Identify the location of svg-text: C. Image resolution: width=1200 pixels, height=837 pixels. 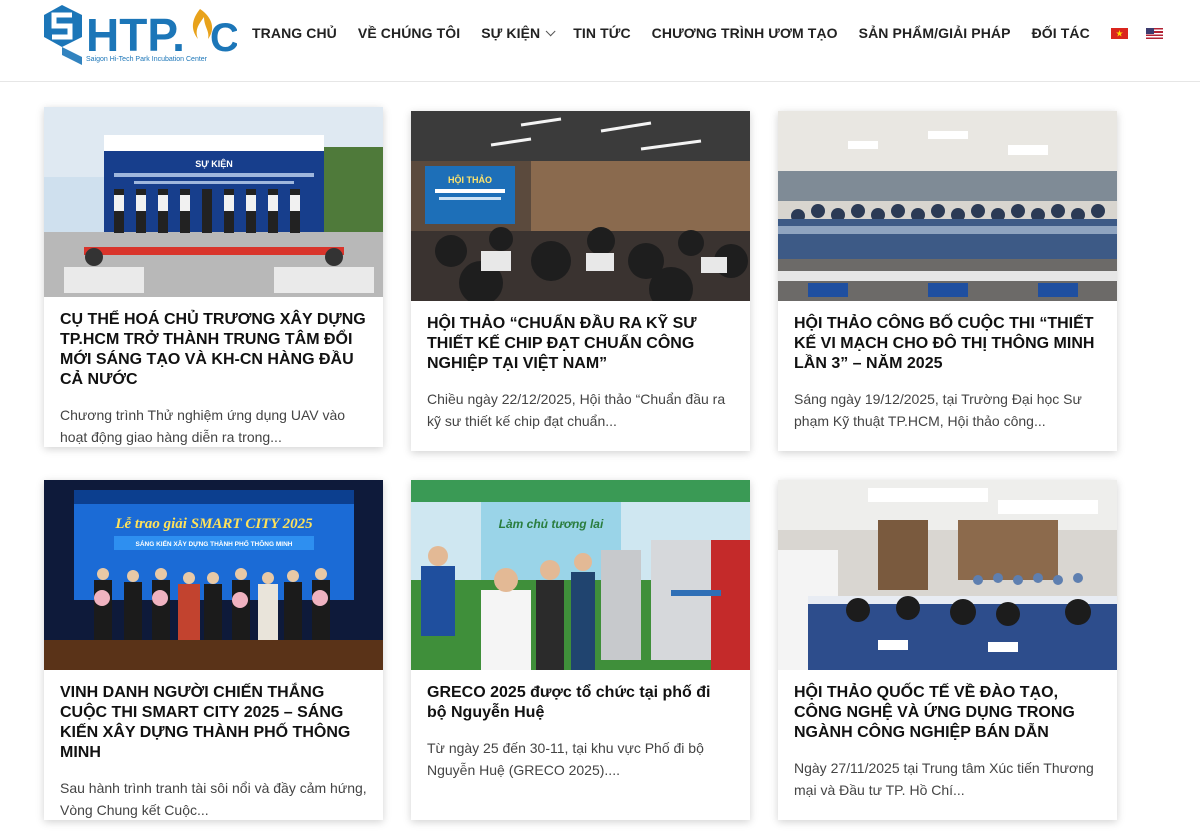
(223, 38).